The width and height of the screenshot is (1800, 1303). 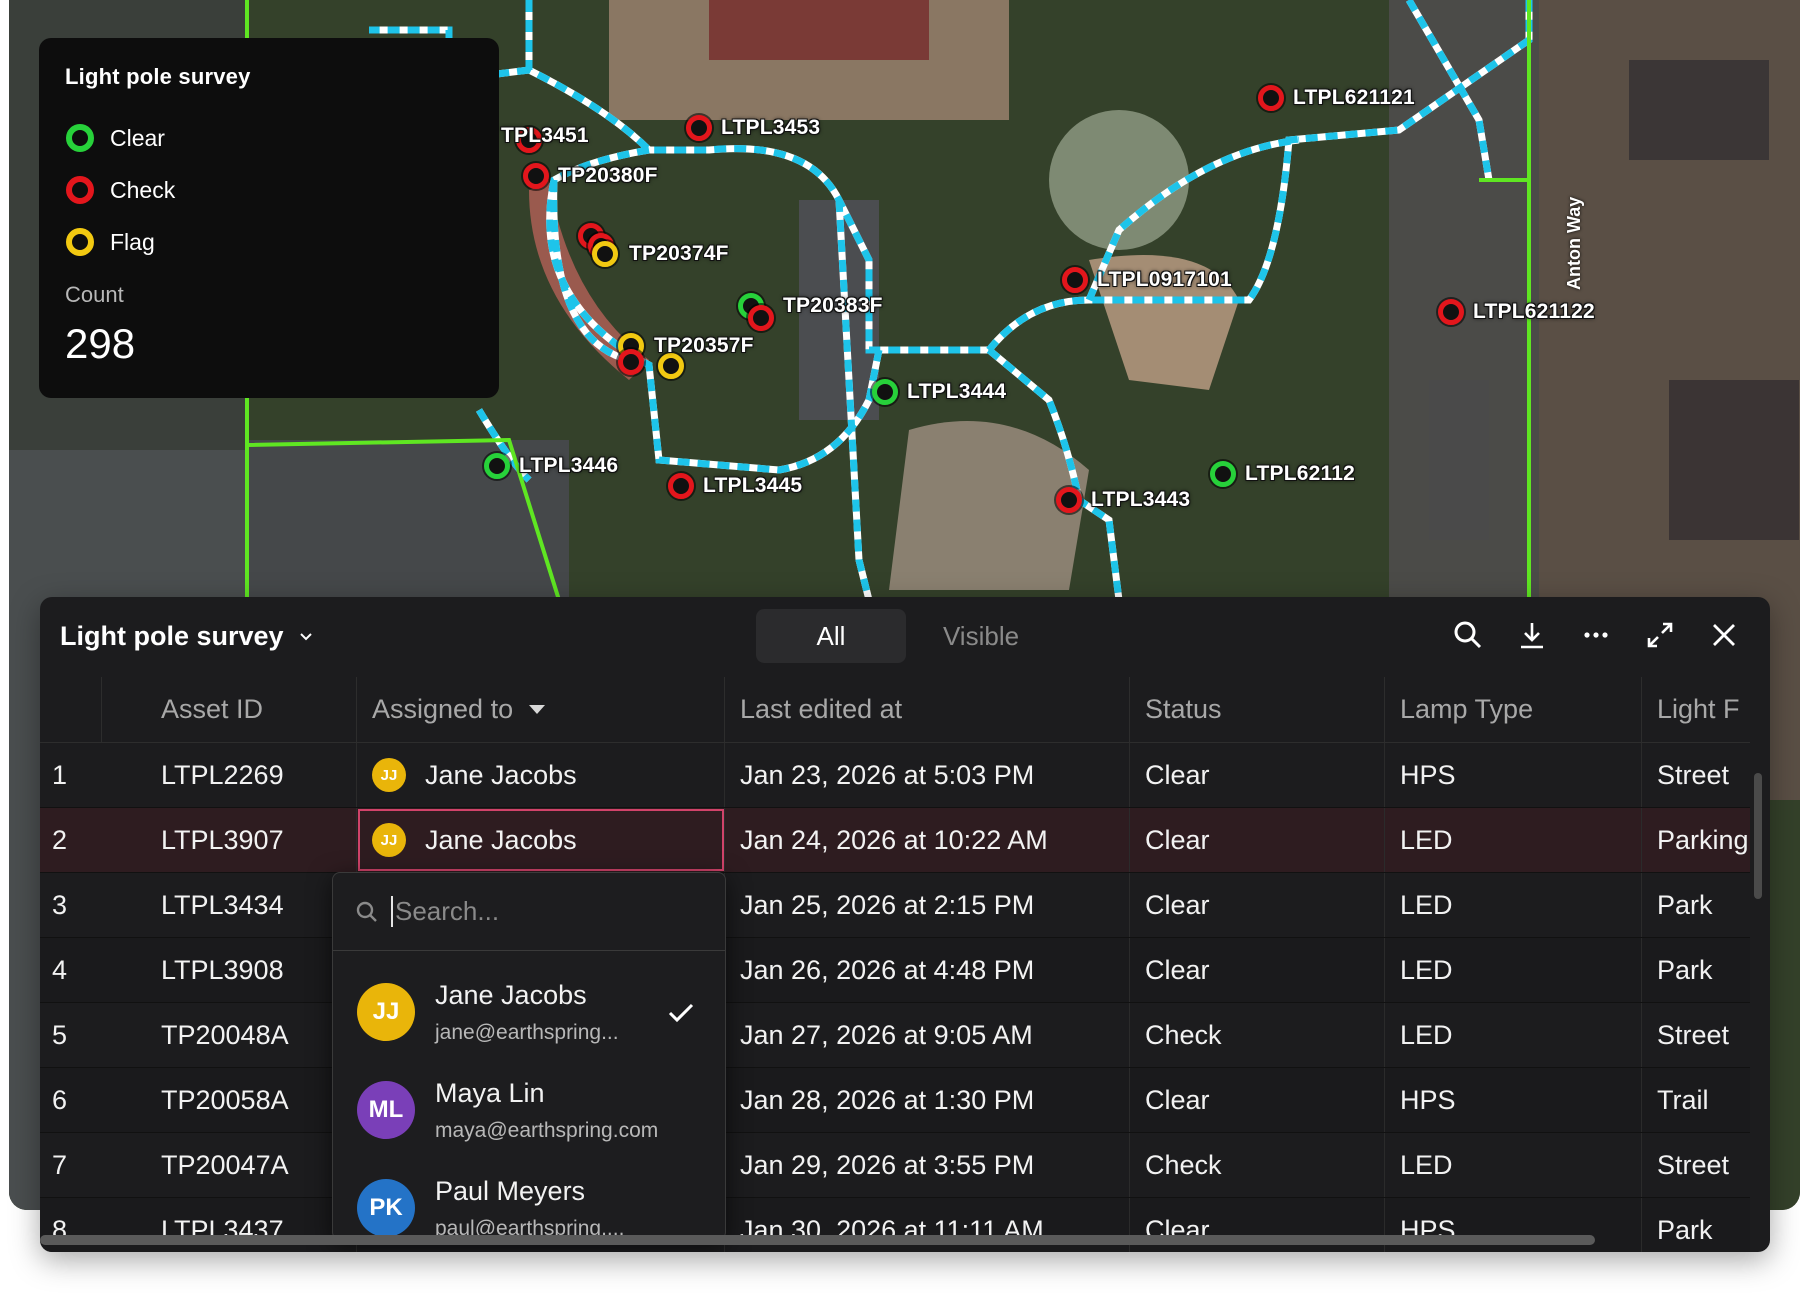 I want to click on expand-button, so click(x=1660, y=635).